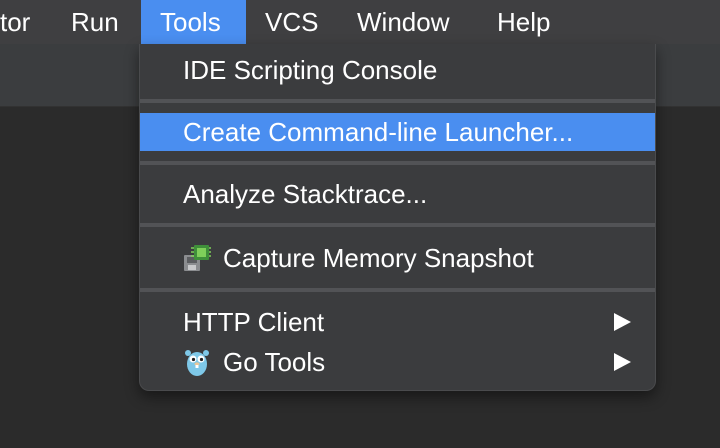  What do you see at coordinates (274, 362) in the screenshot?
I see `menu-item-label: Go Tools` at bounding box center [274, 362].